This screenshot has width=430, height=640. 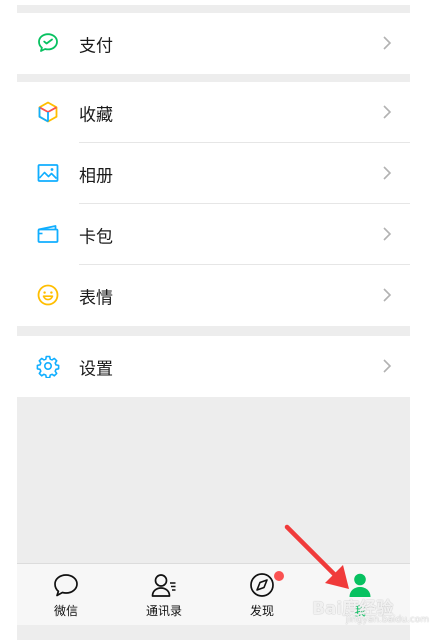 I want to click on tab-chats: 微信, so click(x=66, y=595).